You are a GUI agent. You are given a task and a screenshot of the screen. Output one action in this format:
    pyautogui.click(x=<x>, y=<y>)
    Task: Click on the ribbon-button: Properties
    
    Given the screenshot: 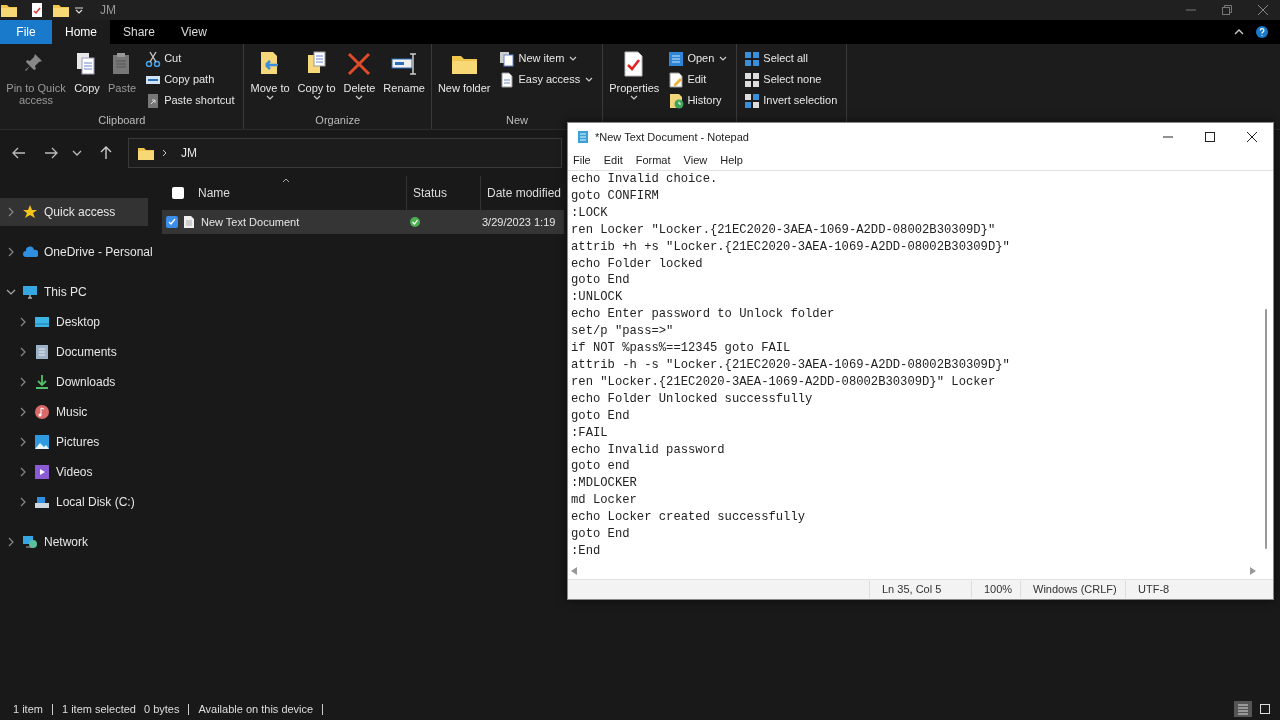 What is the action you would take?
    pyautogui.click(x=634, y=81)
    